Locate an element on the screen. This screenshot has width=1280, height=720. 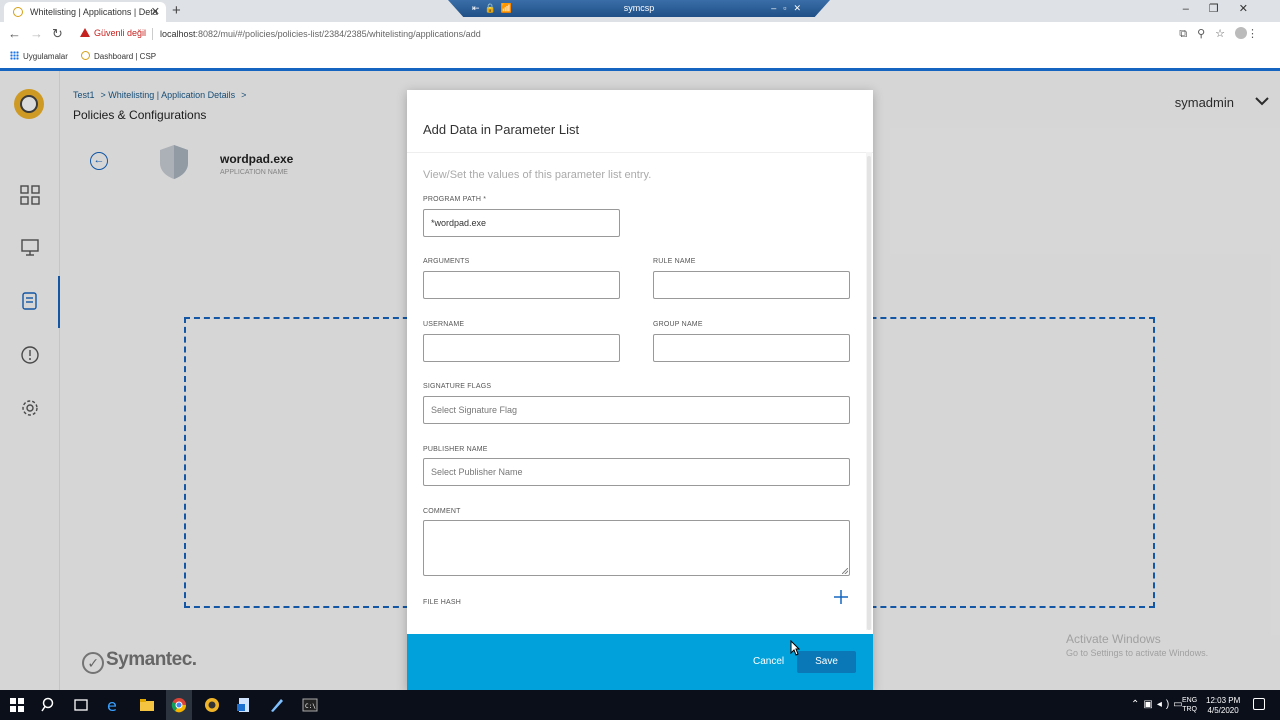
bookmark-label: Uygulamalar is located at coordinates (45, 56).